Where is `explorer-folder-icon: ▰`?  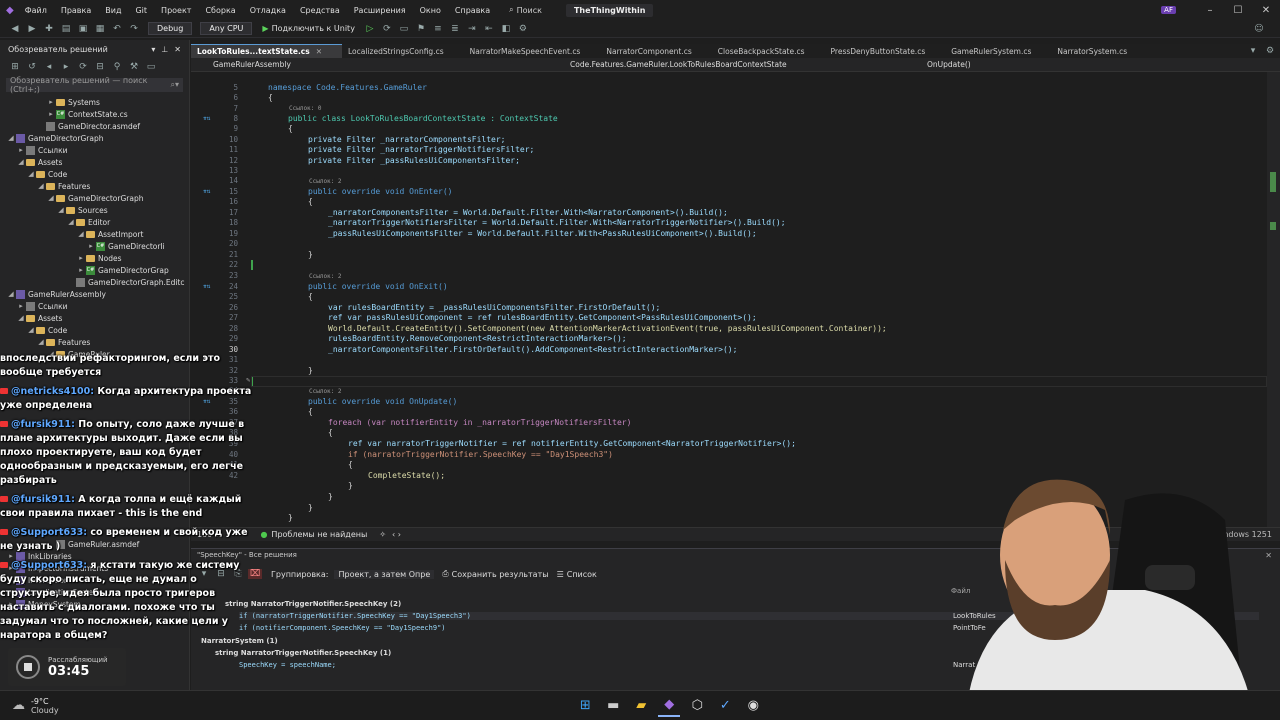 explorer-folder-icon: ▰ is located at coordinates (641, 706).